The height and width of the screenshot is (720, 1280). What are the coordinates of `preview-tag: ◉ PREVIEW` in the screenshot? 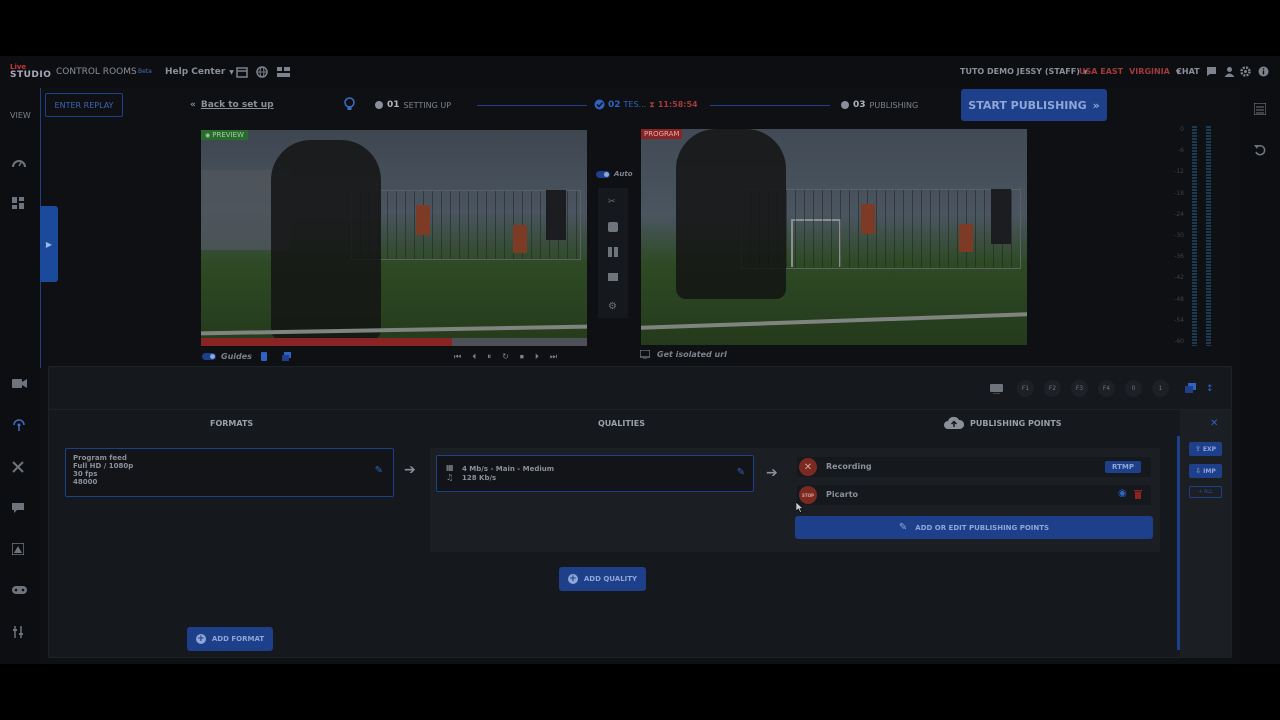 It's located at (224, 135).